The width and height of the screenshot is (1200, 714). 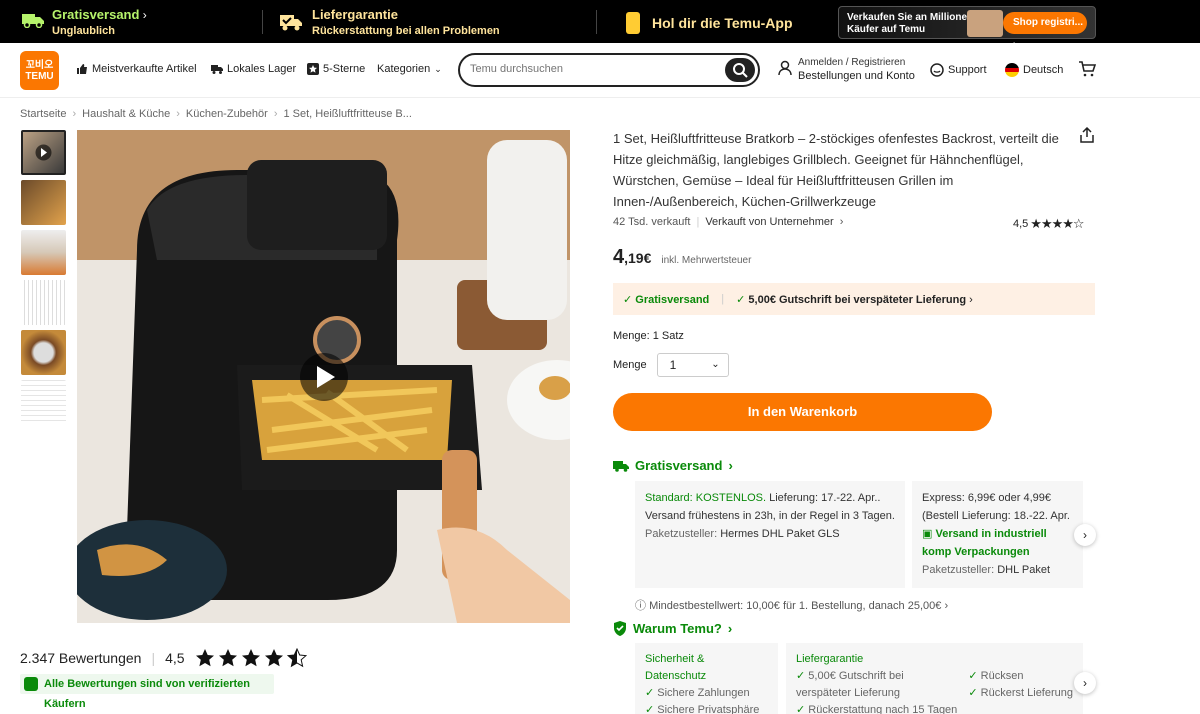 What do you see at coordinates (679, 465) in the screenshot?
I see `section-title-text: Gratisversand` at bounding box center [679, 465].